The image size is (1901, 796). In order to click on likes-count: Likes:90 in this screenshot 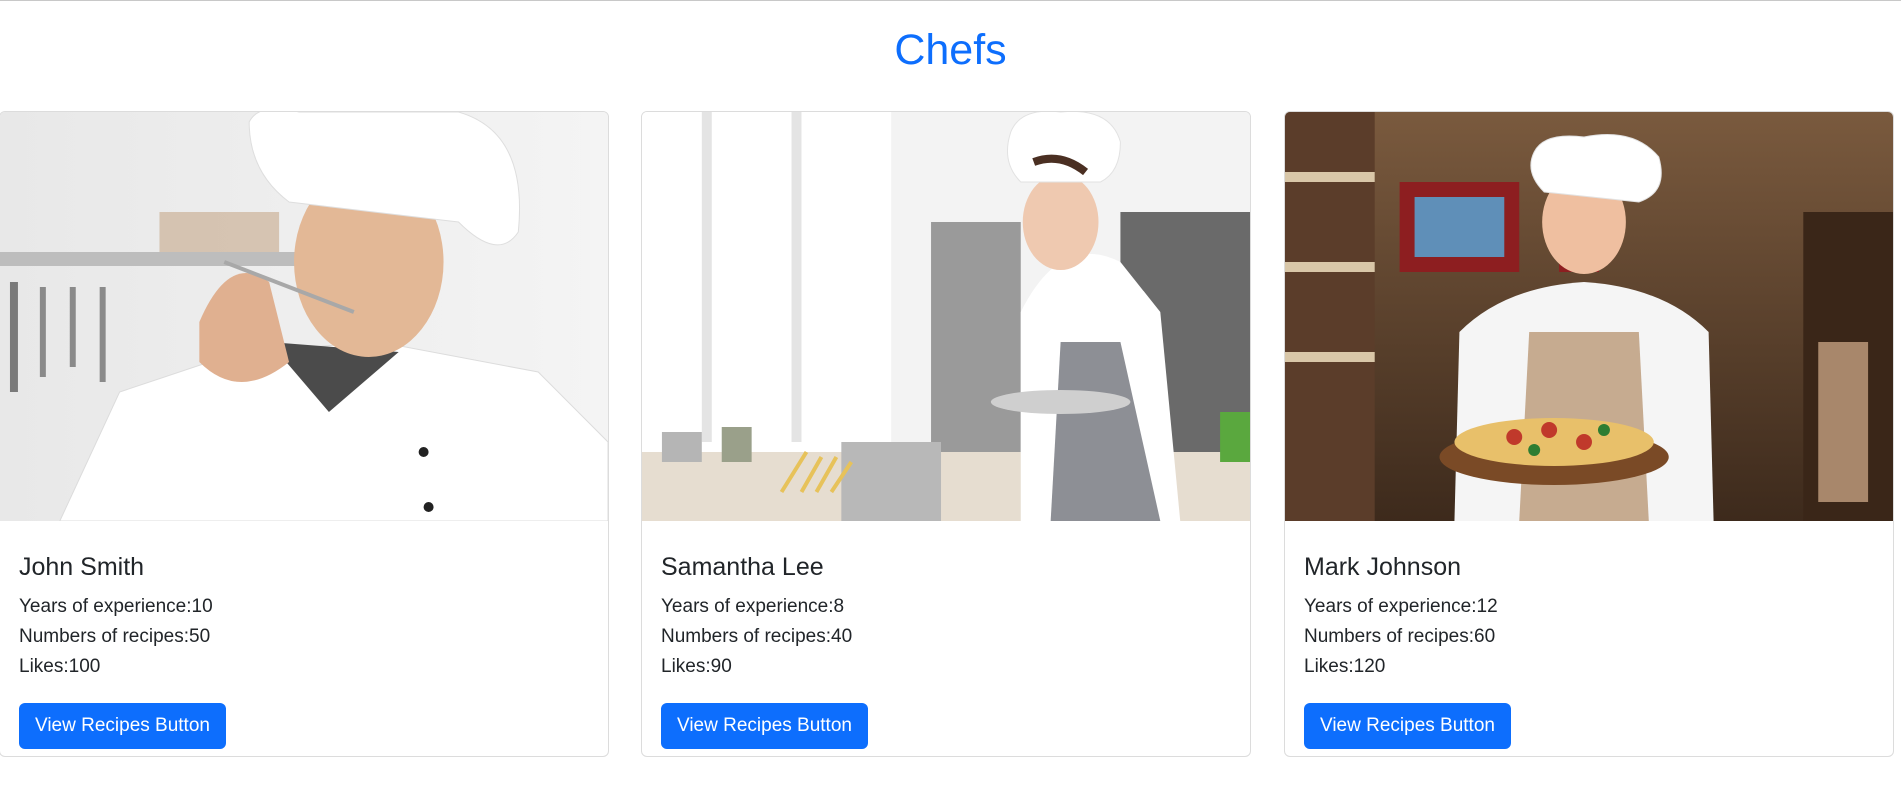, I will do `click(696, 666)`.